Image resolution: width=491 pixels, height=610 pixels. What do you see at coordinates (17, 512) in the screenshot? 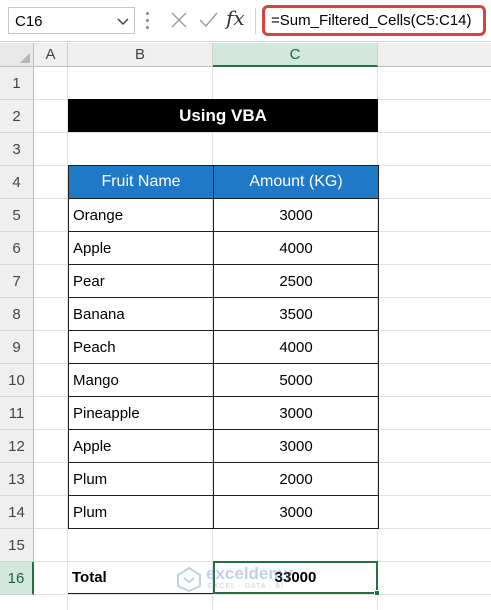
I see `row-header-14: 14` at bounding box center [17, 512].